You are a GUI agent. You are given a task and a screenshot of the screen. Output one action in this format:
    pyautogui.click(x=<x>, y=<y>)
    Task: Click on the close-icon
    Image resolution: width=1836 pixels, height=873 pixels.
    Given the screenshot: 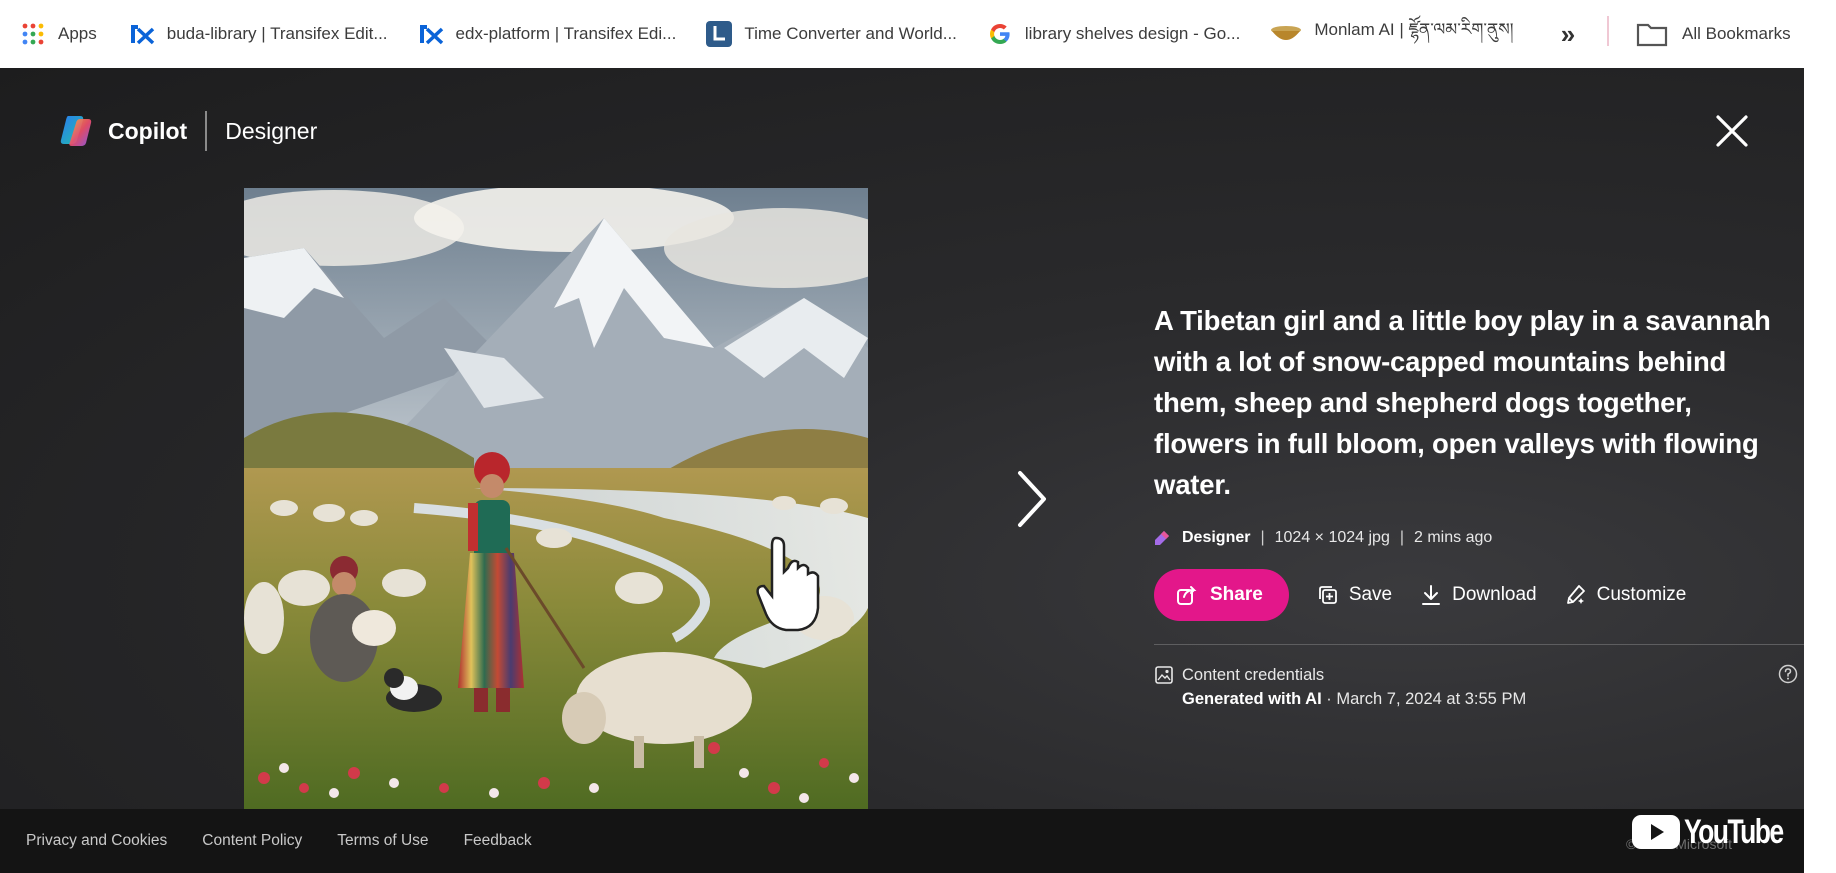 What is the action you would take?
    pyautogui.click(x=1732, y=131)
    